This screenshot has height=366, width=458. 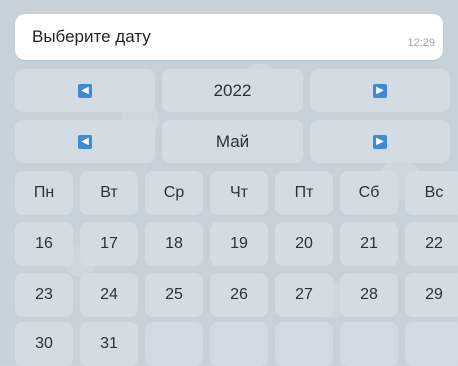 What do you see at coordinates (369, 193) in the screenshot?
I see `weekday-button: Сб` at bounding box center [369, 193].